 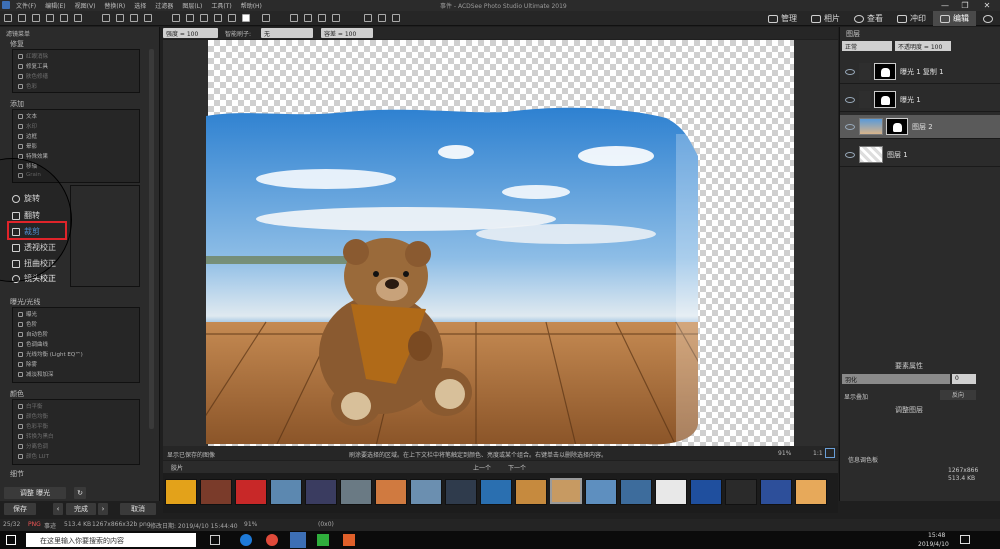 I want to click on strength-field: 强度 = 100, so click(x=190, y=33).